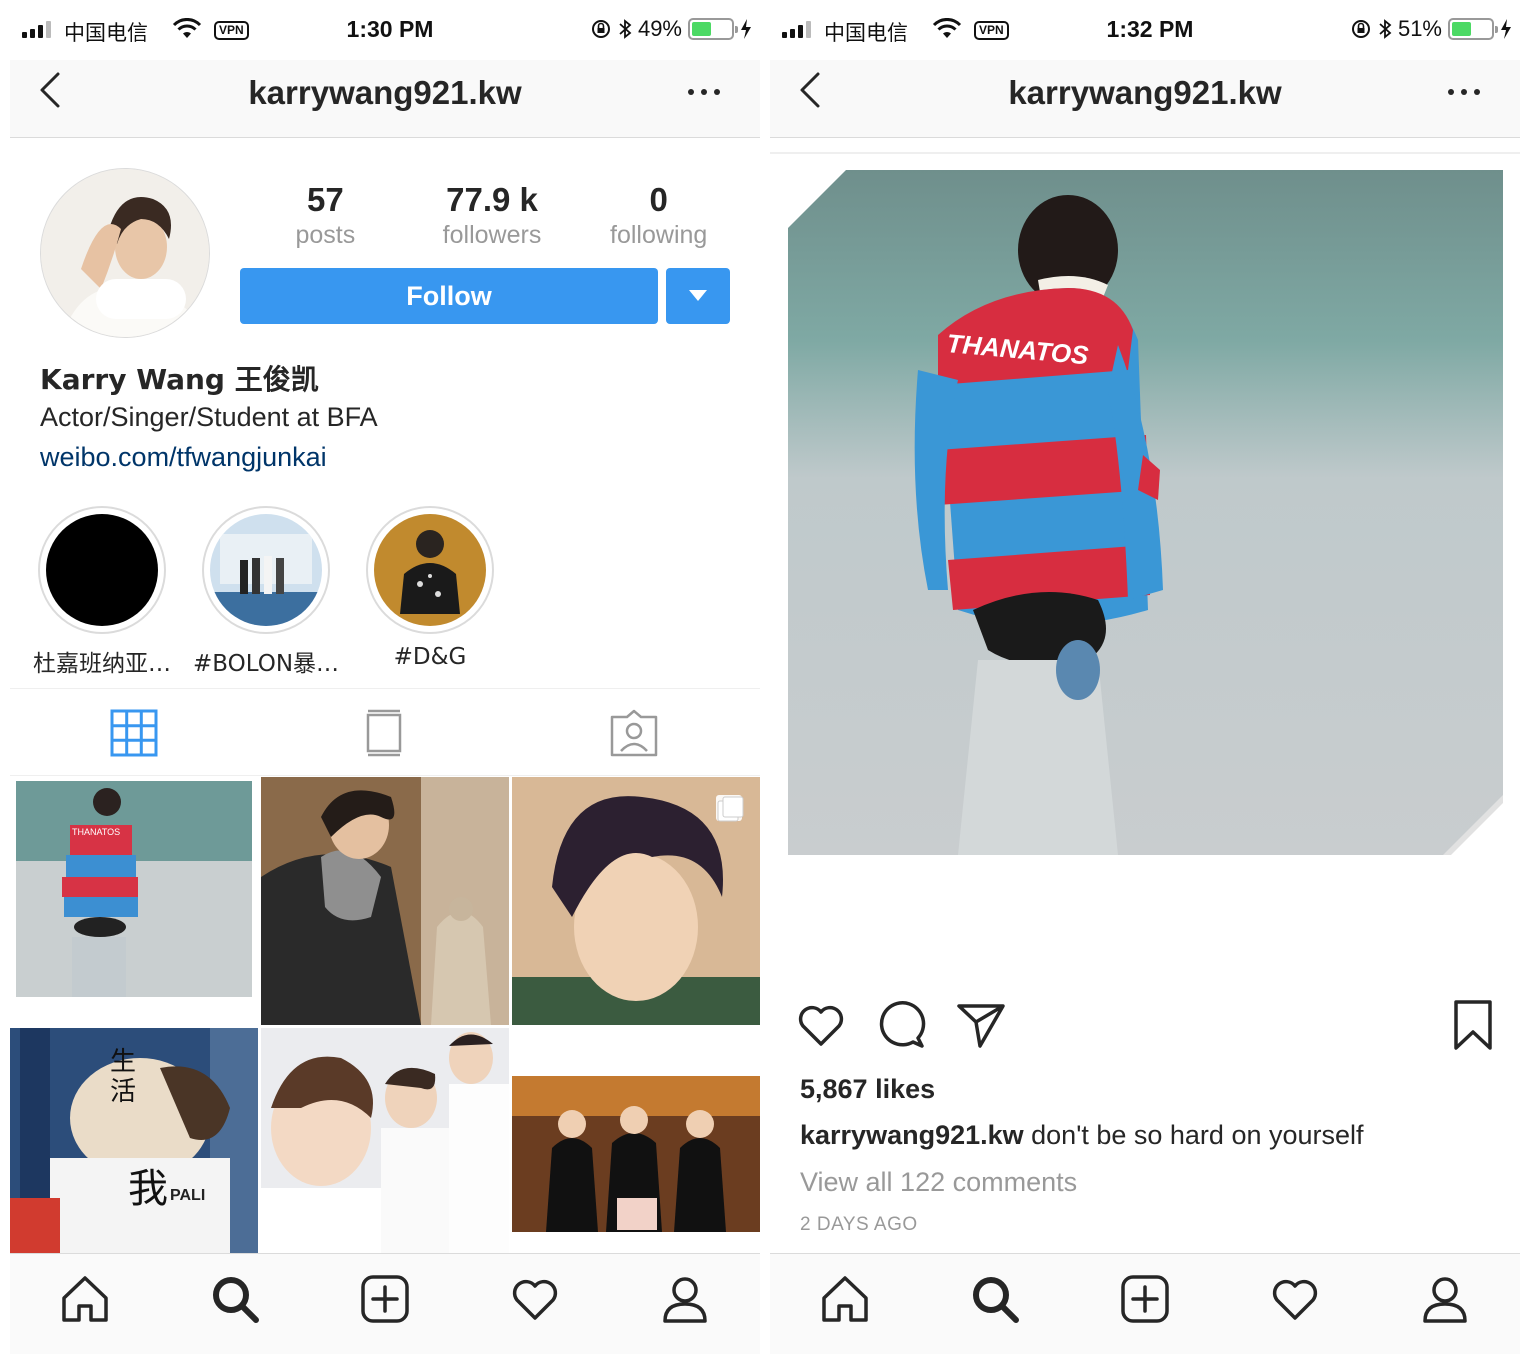  Describe the element at coordinates (430, 657) in the screenshot. I see `highlight-label: #D&G` at that location.